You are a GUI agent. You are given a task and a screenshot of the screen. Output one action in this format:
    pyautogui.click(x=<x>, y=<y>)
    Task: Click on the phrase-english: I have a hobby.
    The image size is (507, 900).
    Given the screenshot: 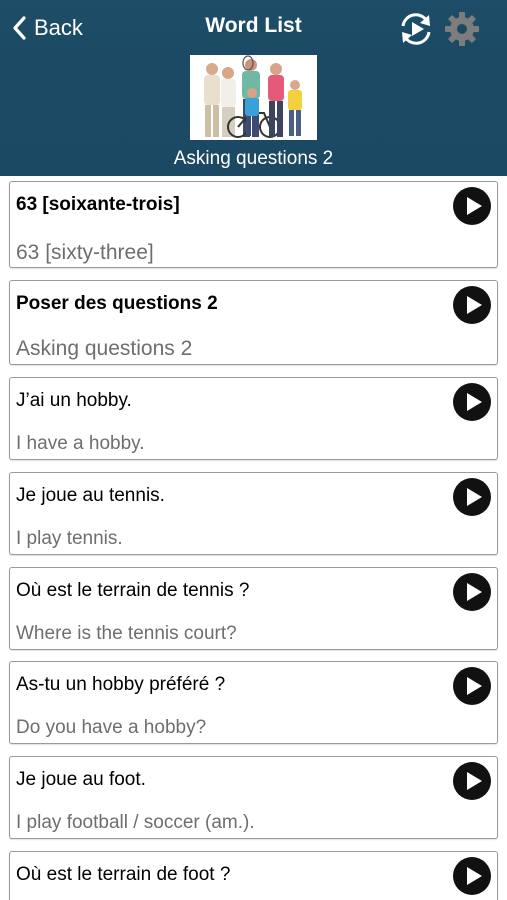 What is the action you would take?
    pyautogui.click(x=80, y=443)
    